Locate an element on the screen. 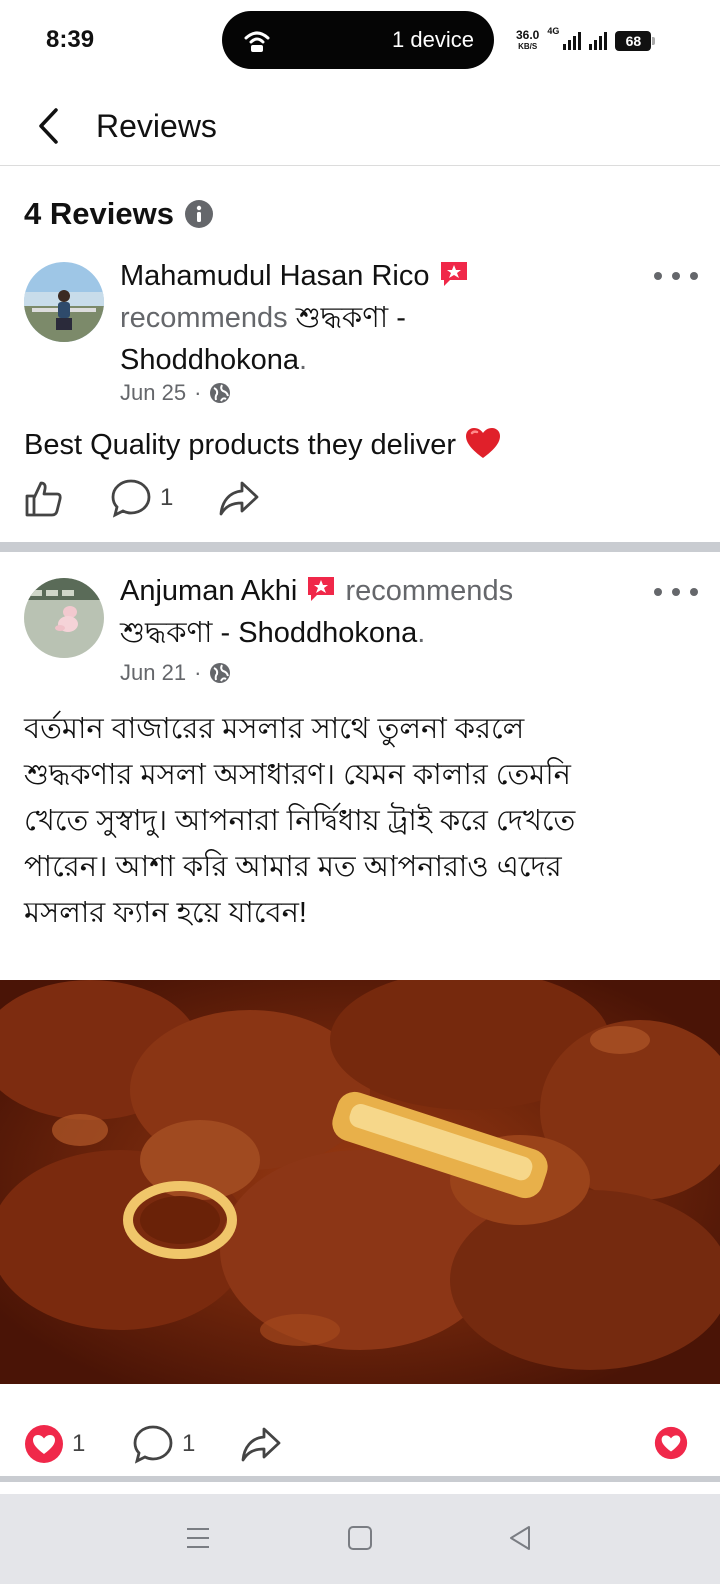 The height and width of the screenshot is (1584, 720). review-author: Anjuman Akhi is located at coordinates (208, 591).